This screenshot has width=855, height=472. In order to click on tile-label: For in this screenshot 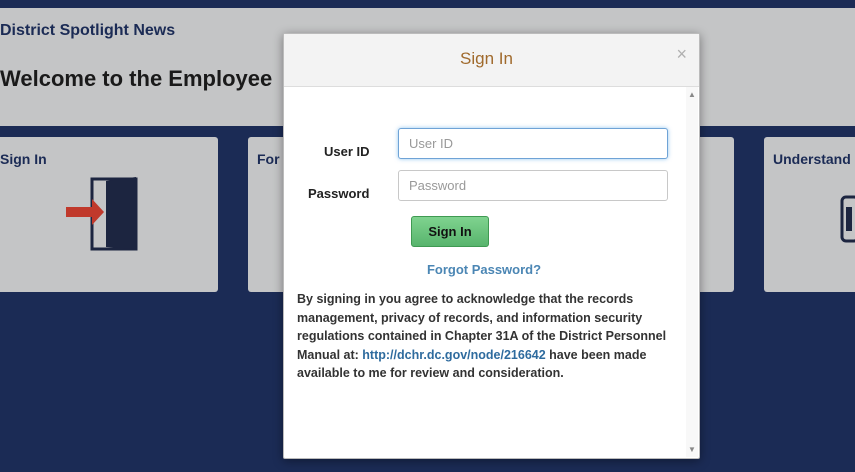, I will do `click(268, 159)`.